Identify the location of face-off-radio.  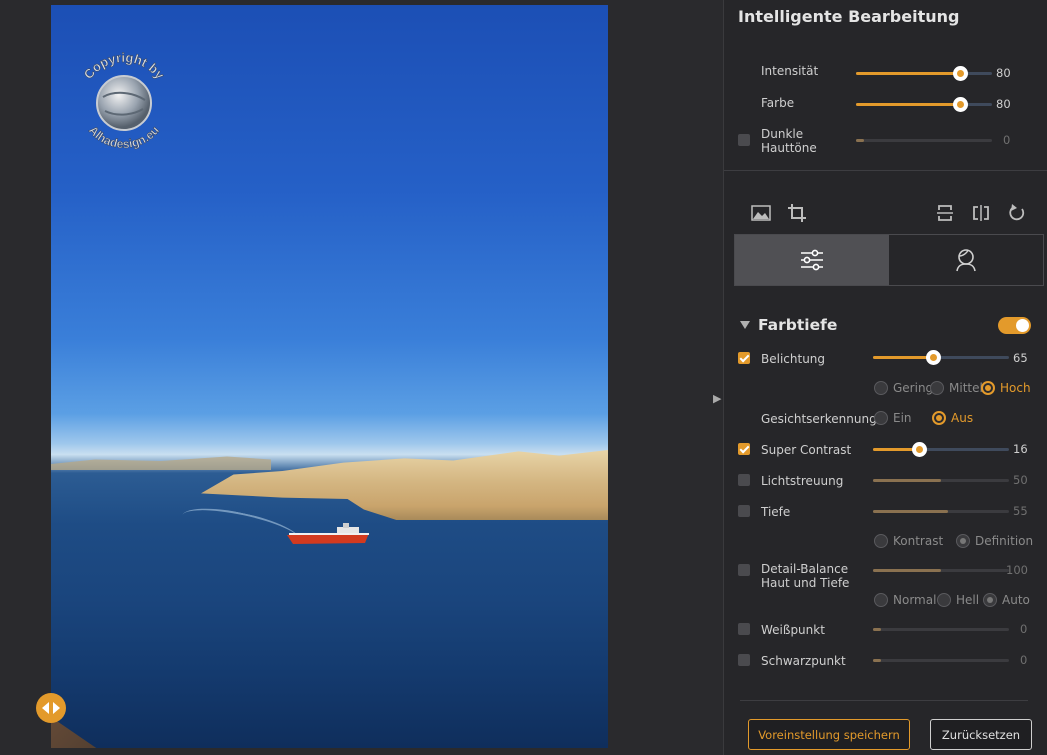
(939, 418).